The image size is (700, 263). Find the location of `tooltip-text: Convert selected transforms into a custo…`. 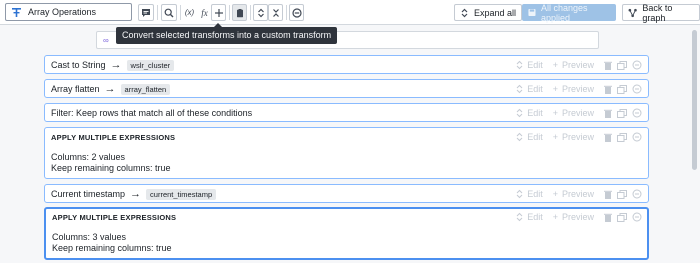

tooltip-text: Convert selected transforms into a custo… is located at coordinates (227, 35).